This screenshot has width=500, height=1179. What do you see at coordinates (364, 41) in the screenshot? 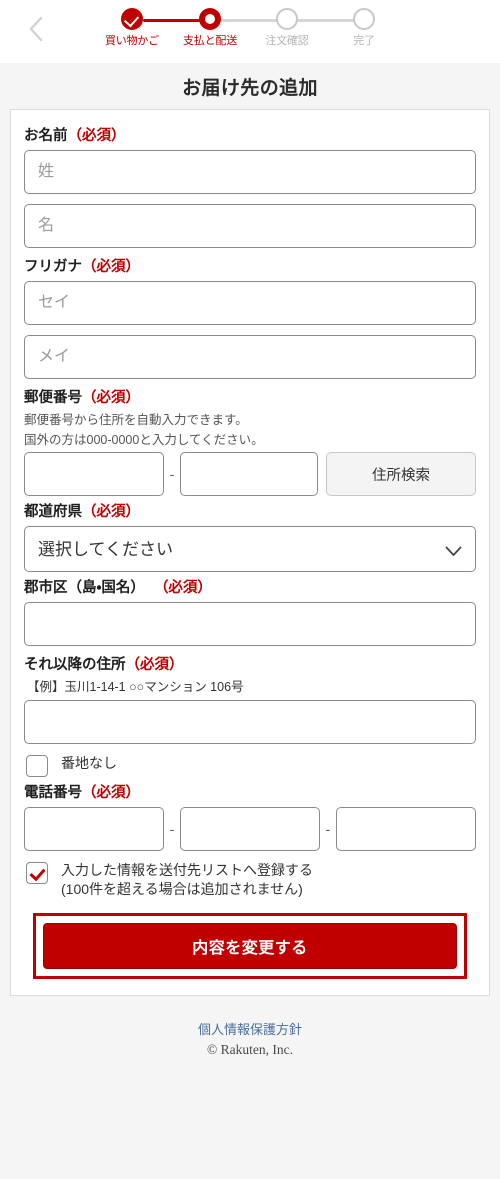
I see `stepper-step-label: 完了` at bounding box center [364, 41].